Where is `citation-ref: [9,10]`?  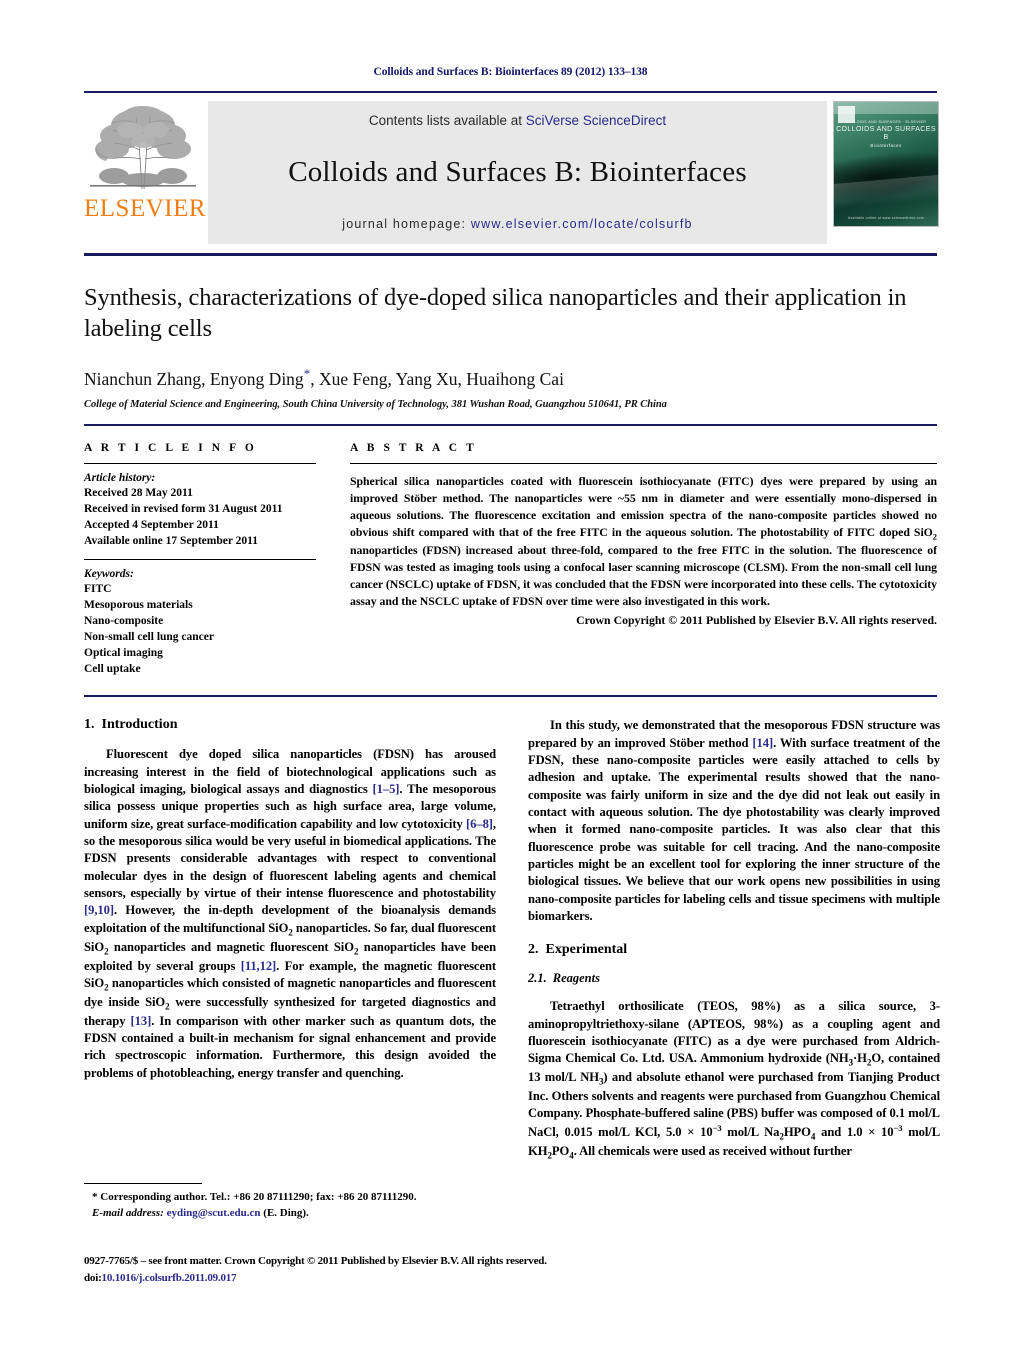
citation-ref: [9,10] is located at coordinates (99, 910).